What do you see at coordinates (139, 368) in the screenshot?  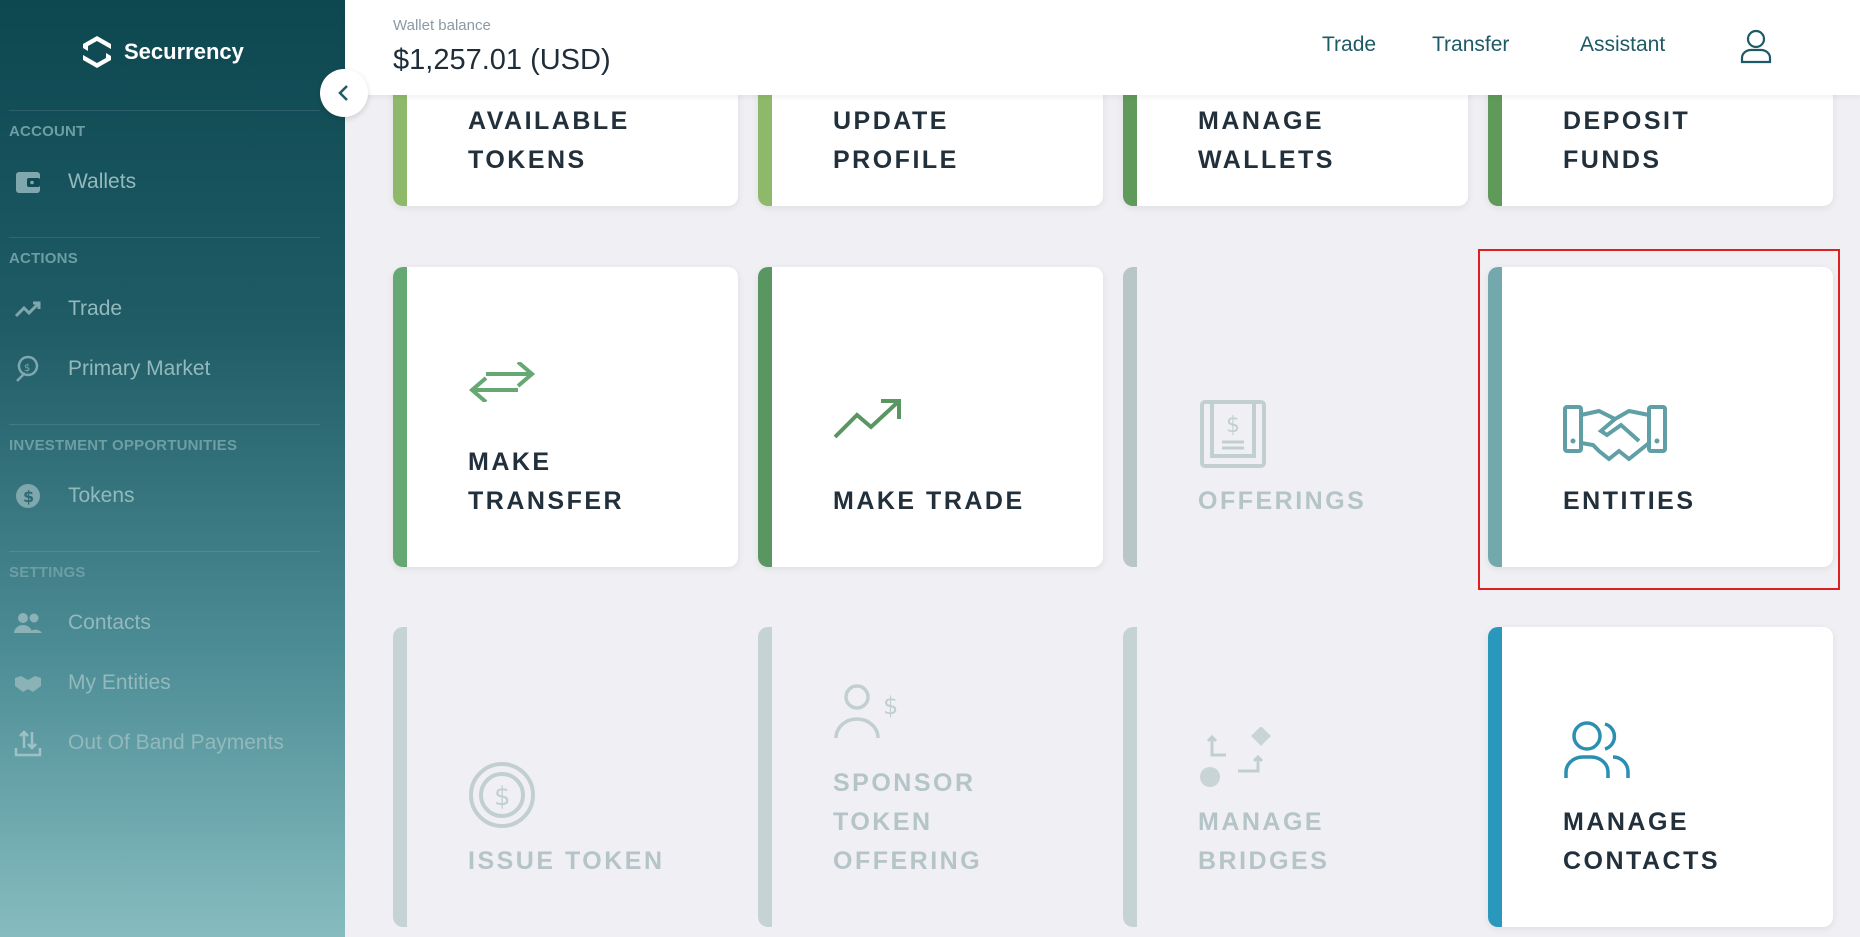 I see `sidebar-item-label: Primary Market` at bounding box center [139, 368].